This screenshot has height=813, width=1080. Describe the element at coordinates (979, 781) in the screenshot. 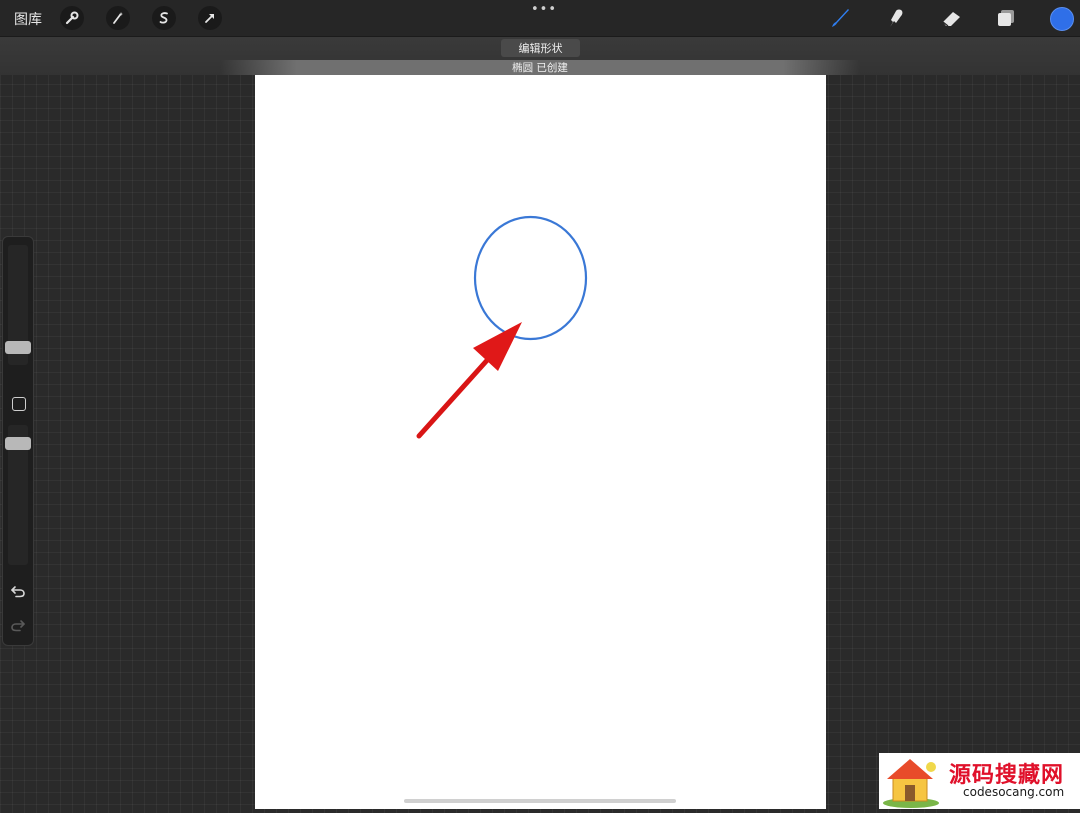

I see `watermark: 源码搜藏网 codesocang.com` at that location.